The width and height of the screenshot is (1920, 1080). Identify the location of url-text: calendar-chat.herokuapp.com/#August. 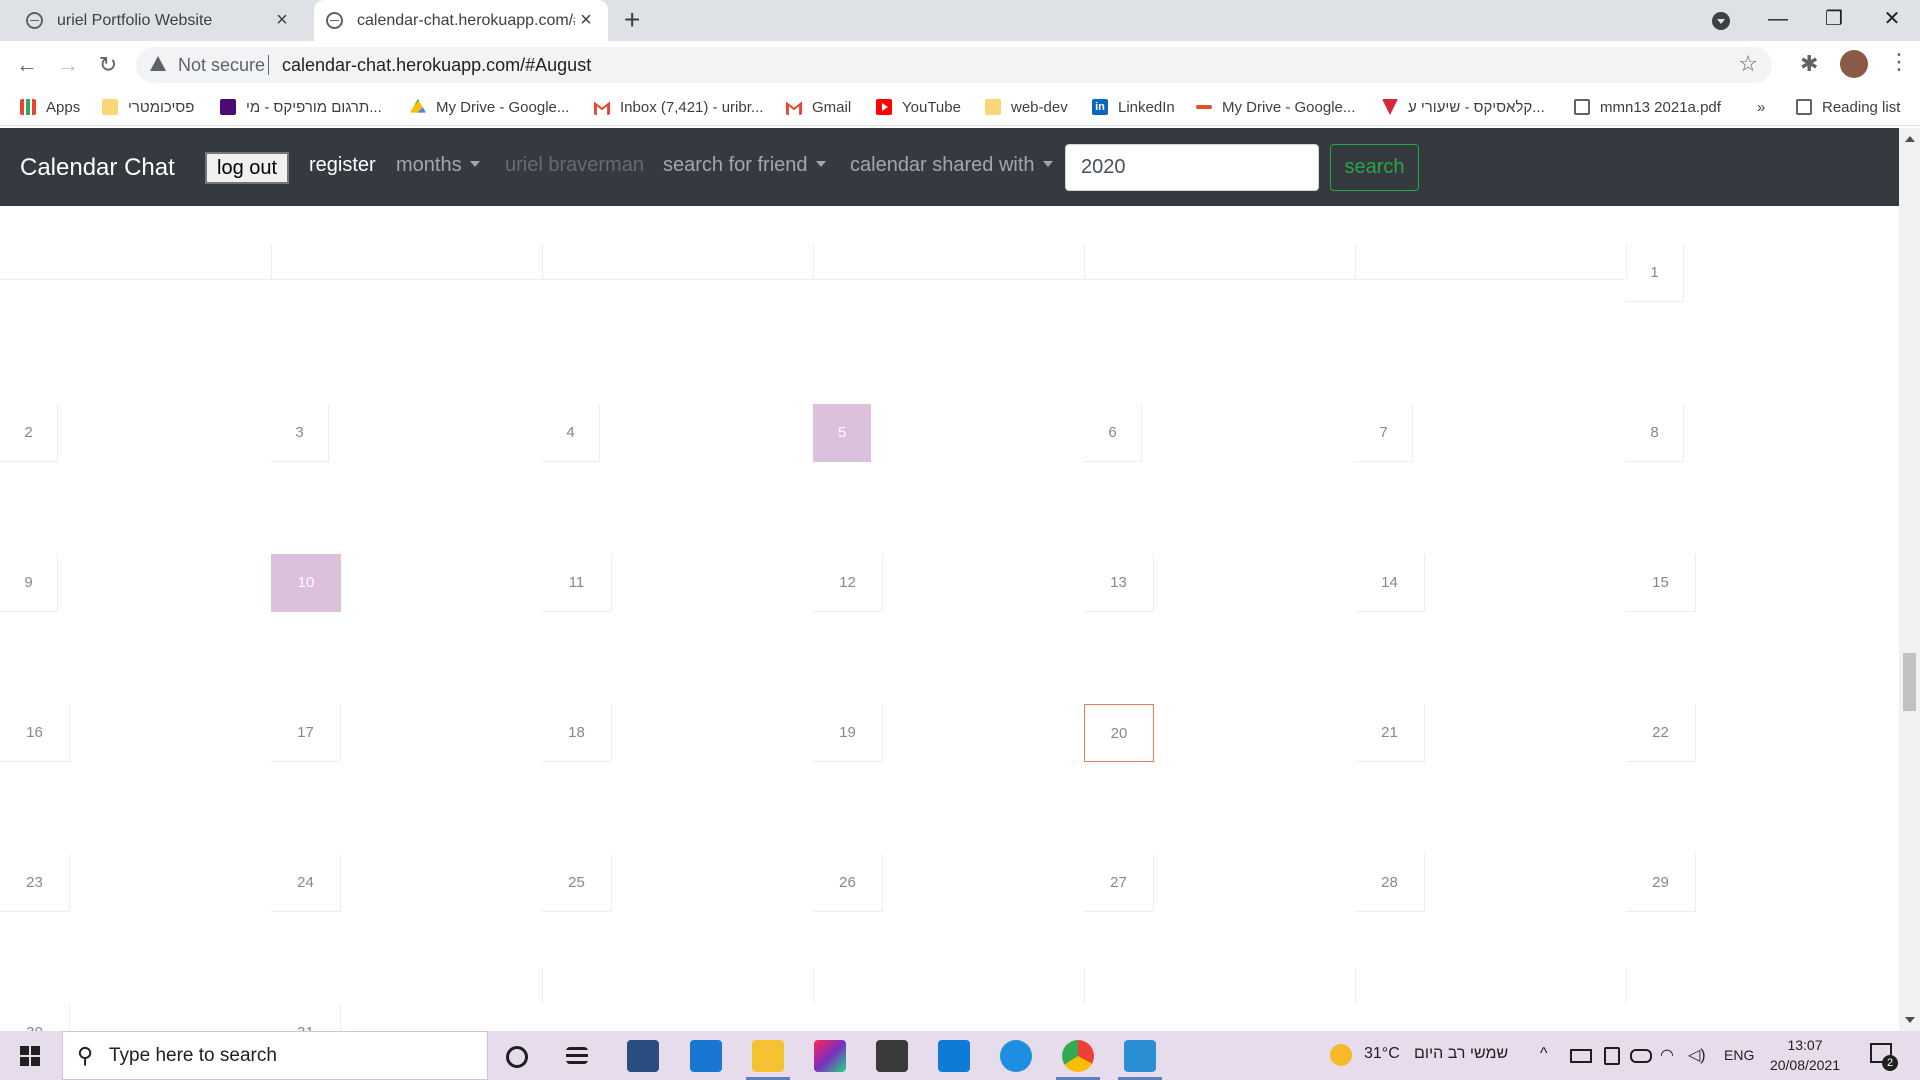
(436, 65).